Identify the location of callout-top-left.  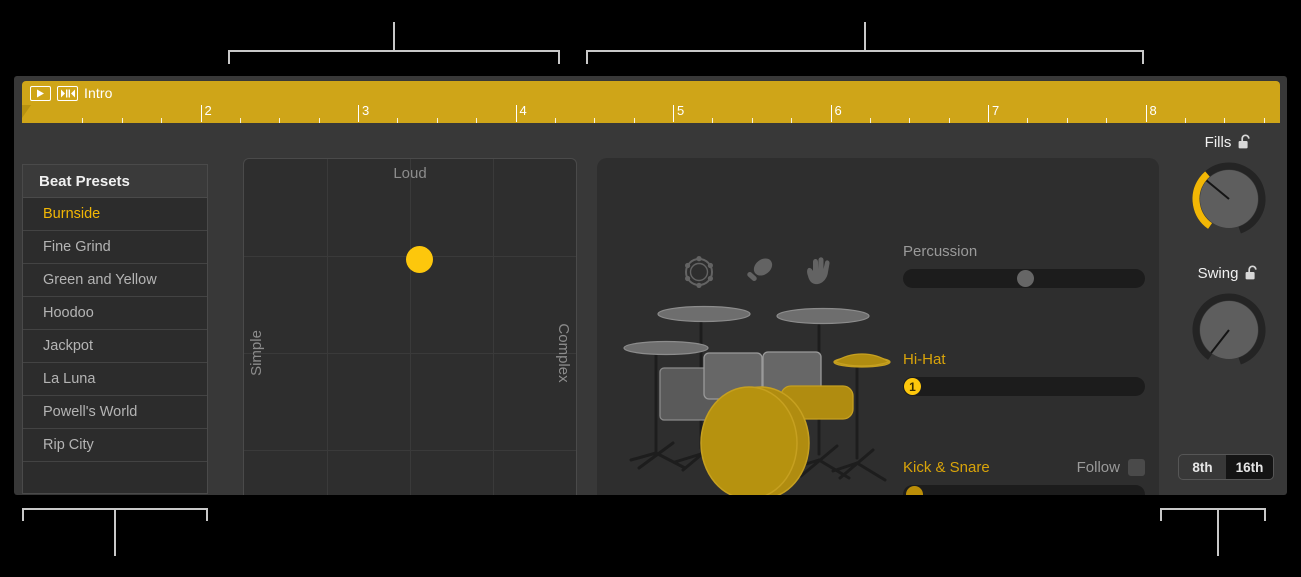
(394, 43).